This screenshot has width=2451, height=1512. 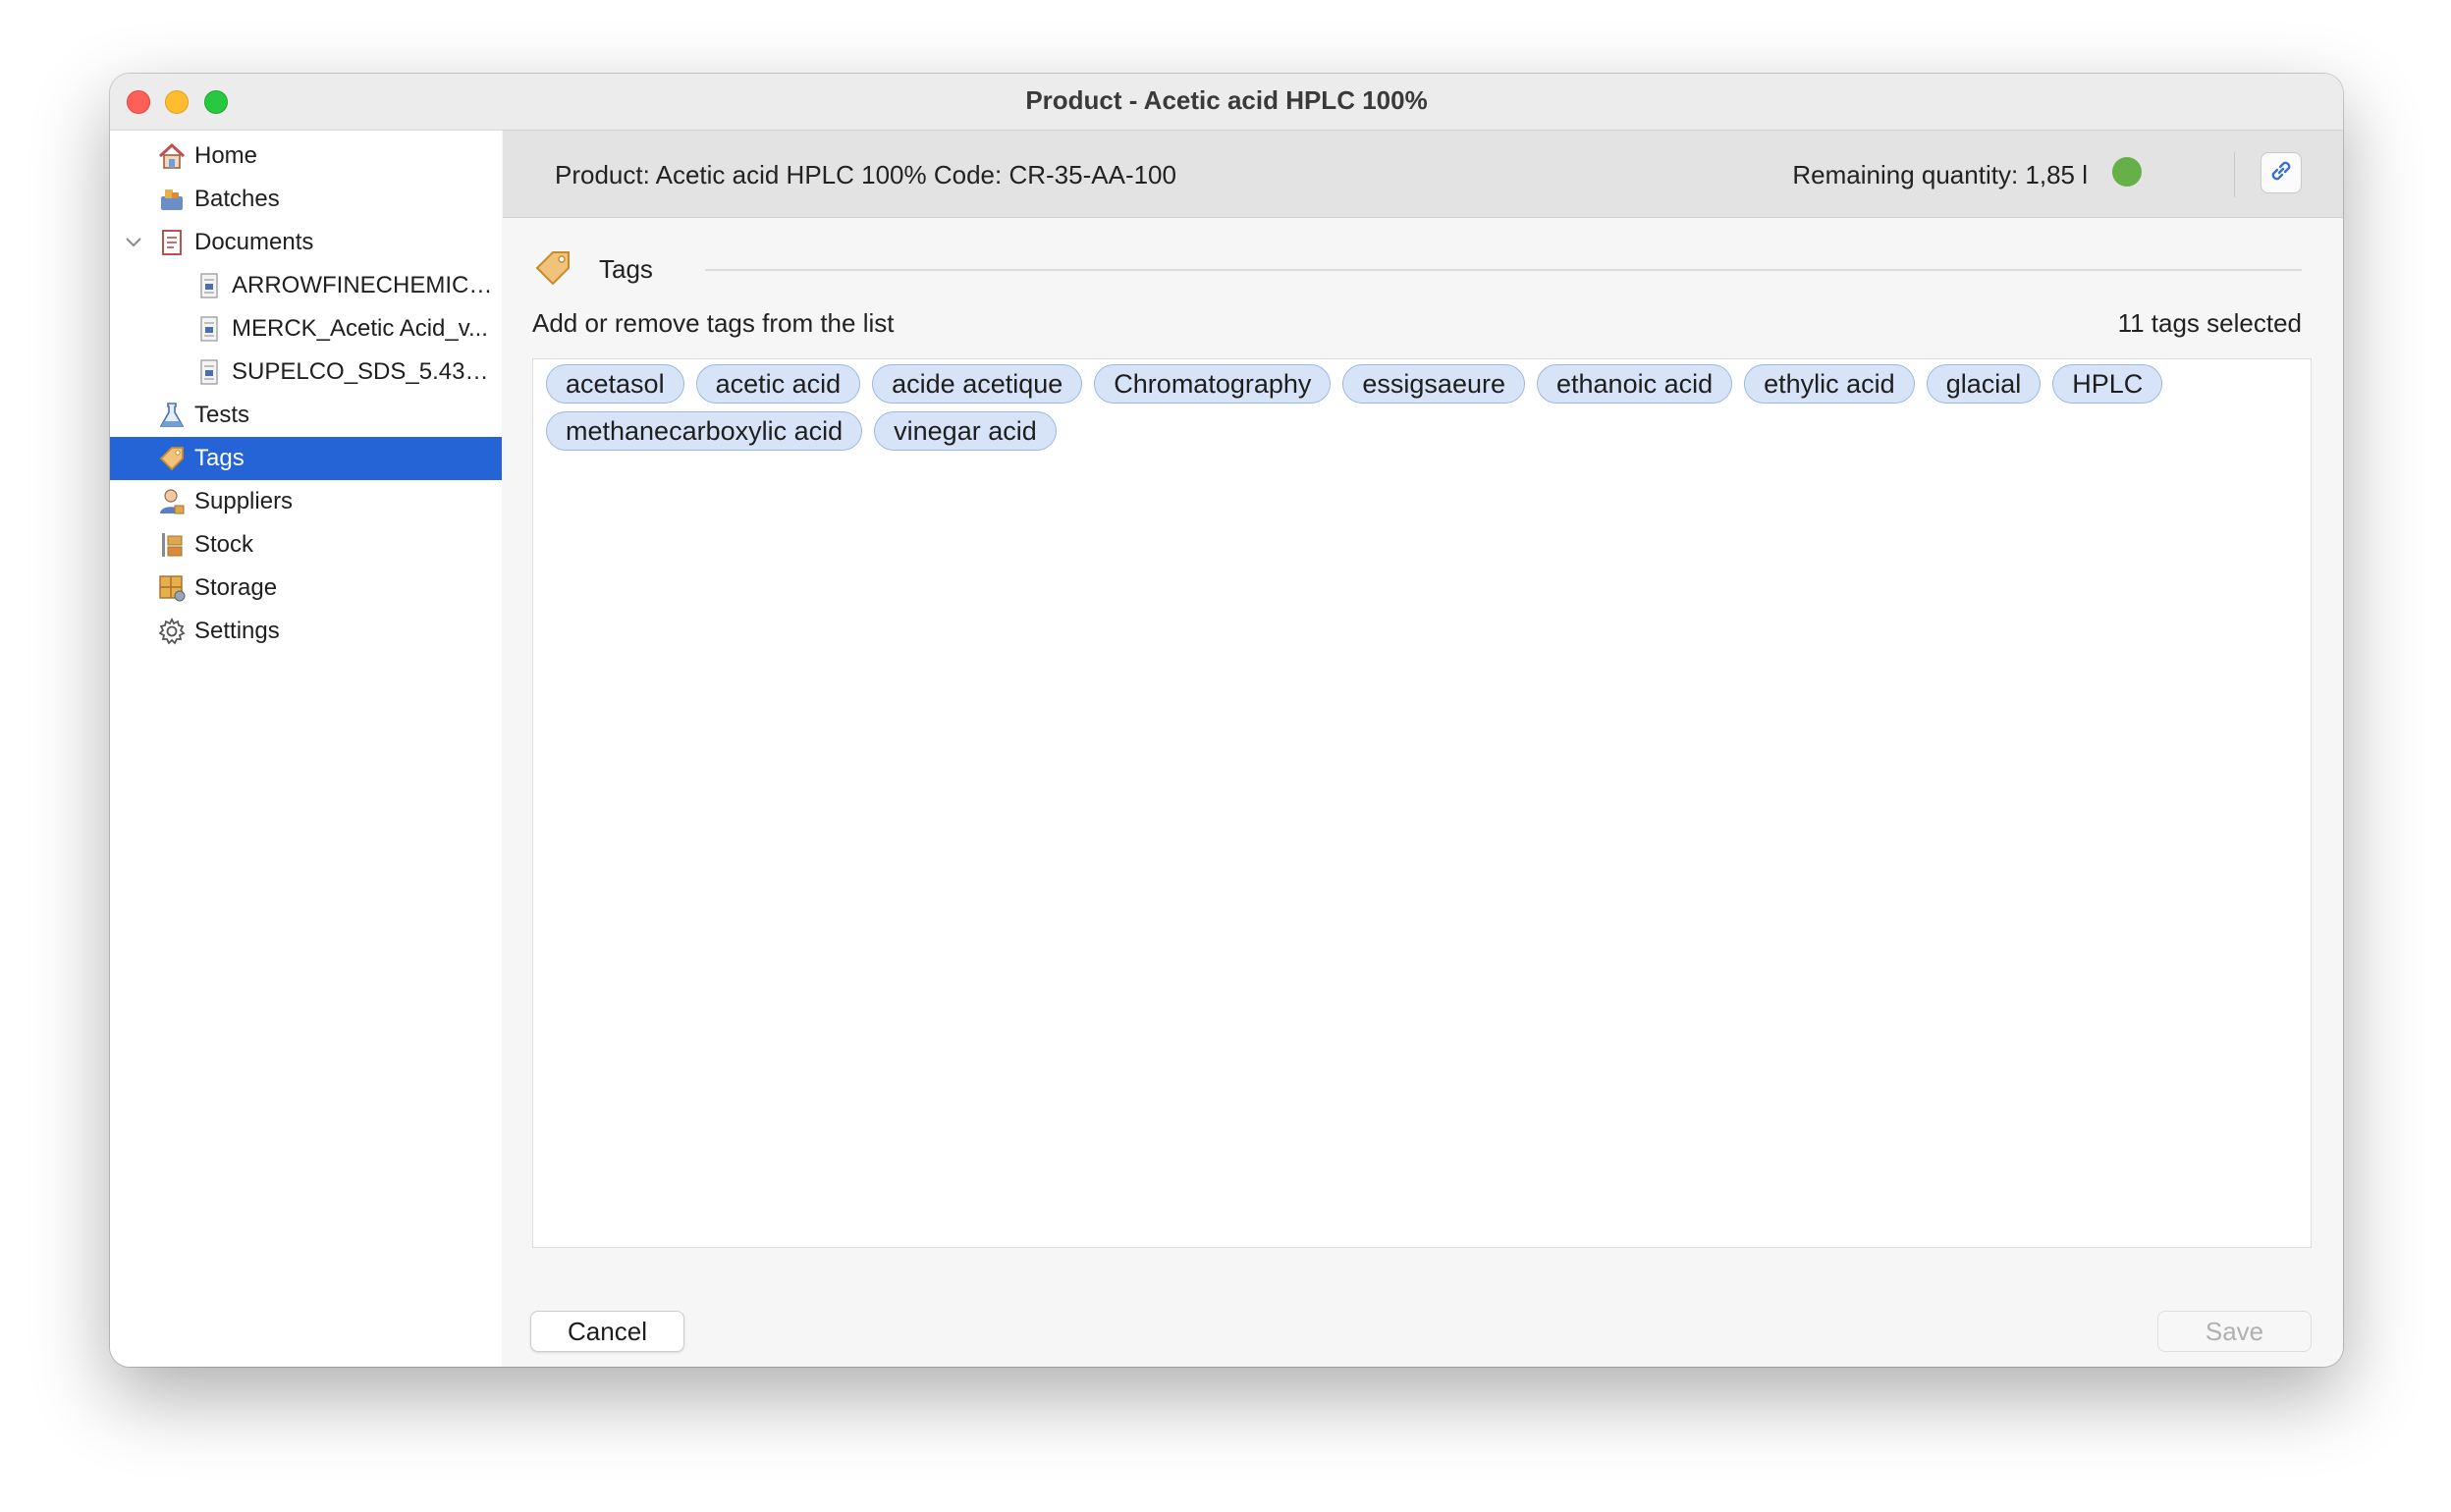 I want to click on storage-icon, so click(x=172, y=588).